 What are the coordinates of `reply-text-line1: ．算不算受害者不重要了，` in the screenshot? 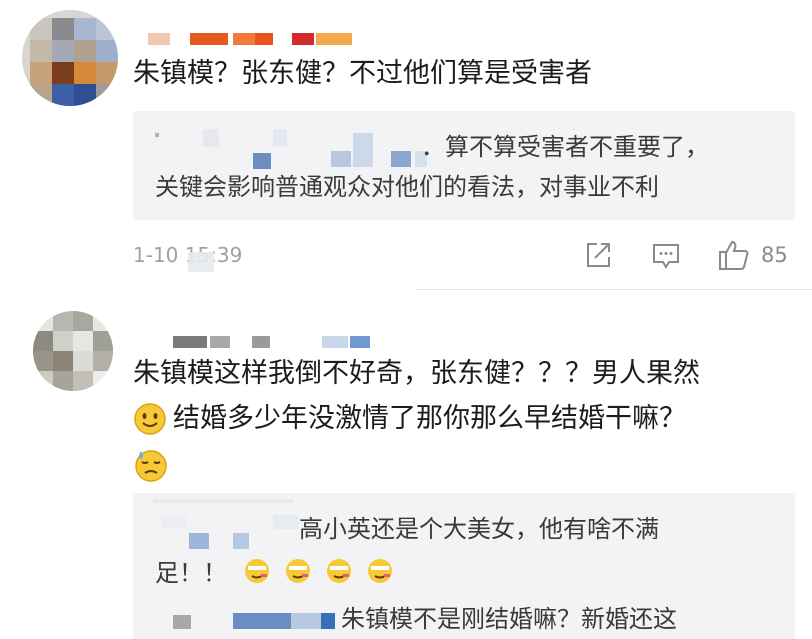 It's located at (565, 147).